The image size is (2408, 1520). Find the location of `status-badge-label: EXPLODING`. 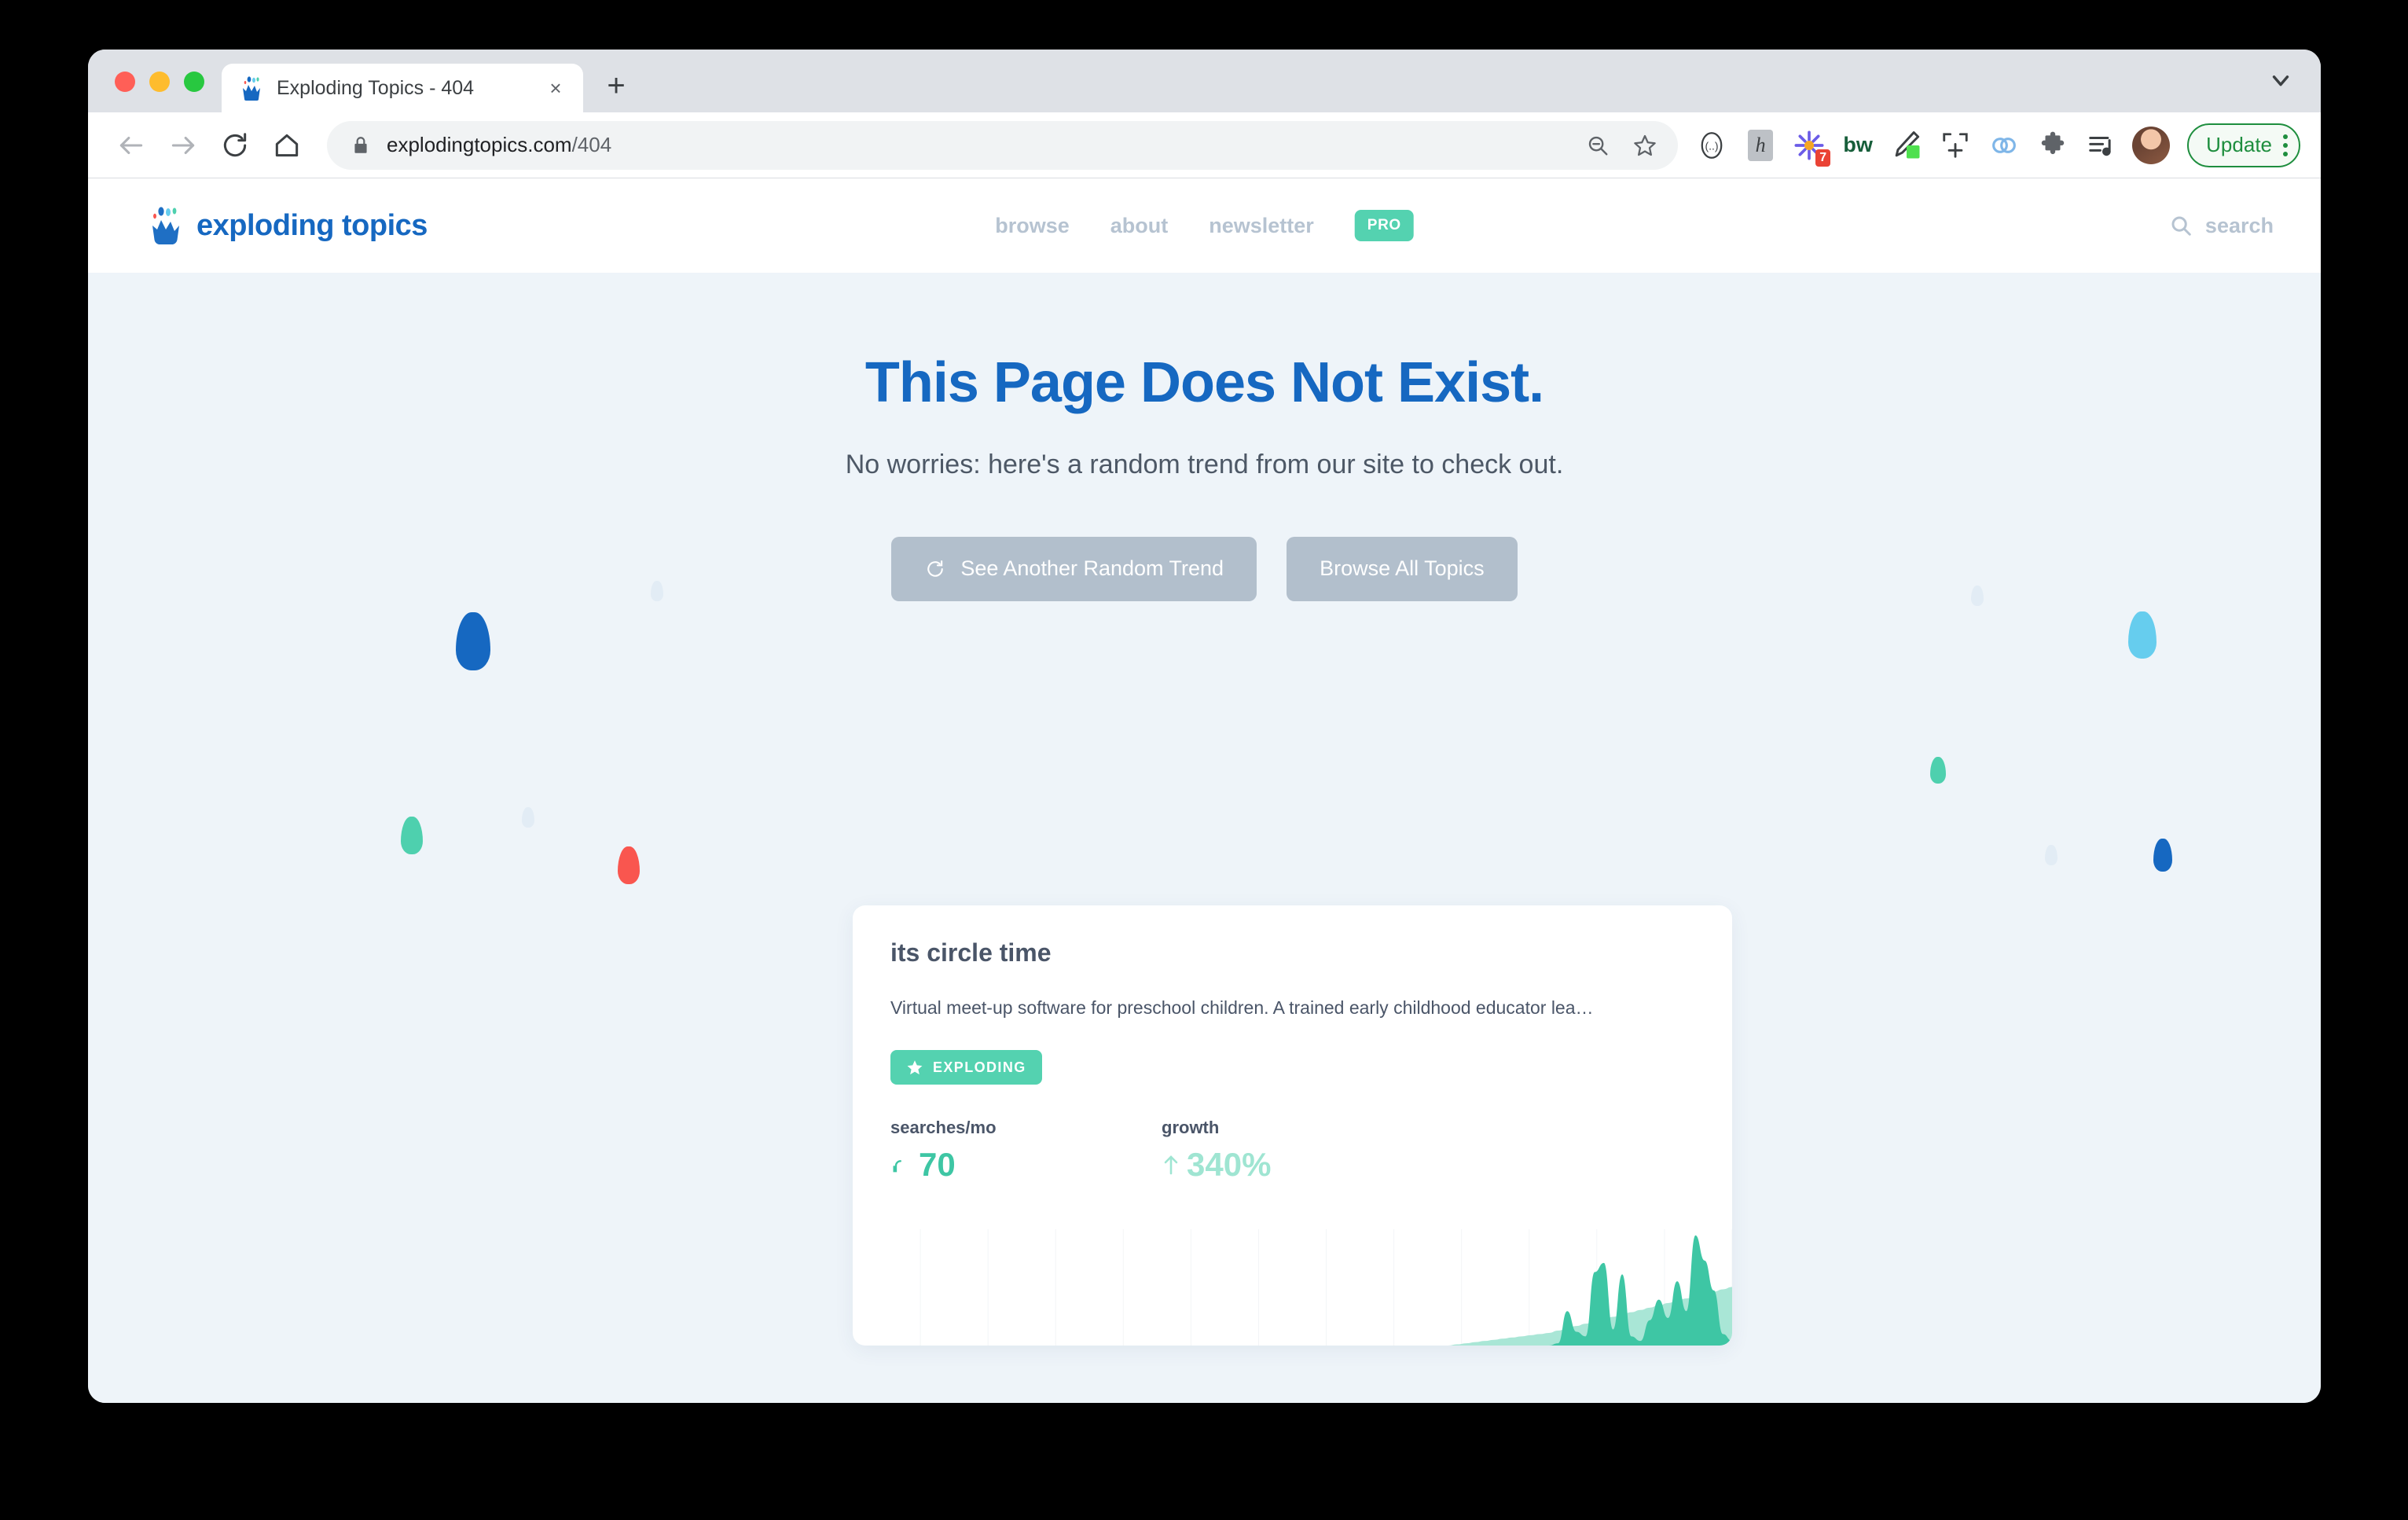

status-badge-label: EXPLODING is located at coordinates (980, 1067).